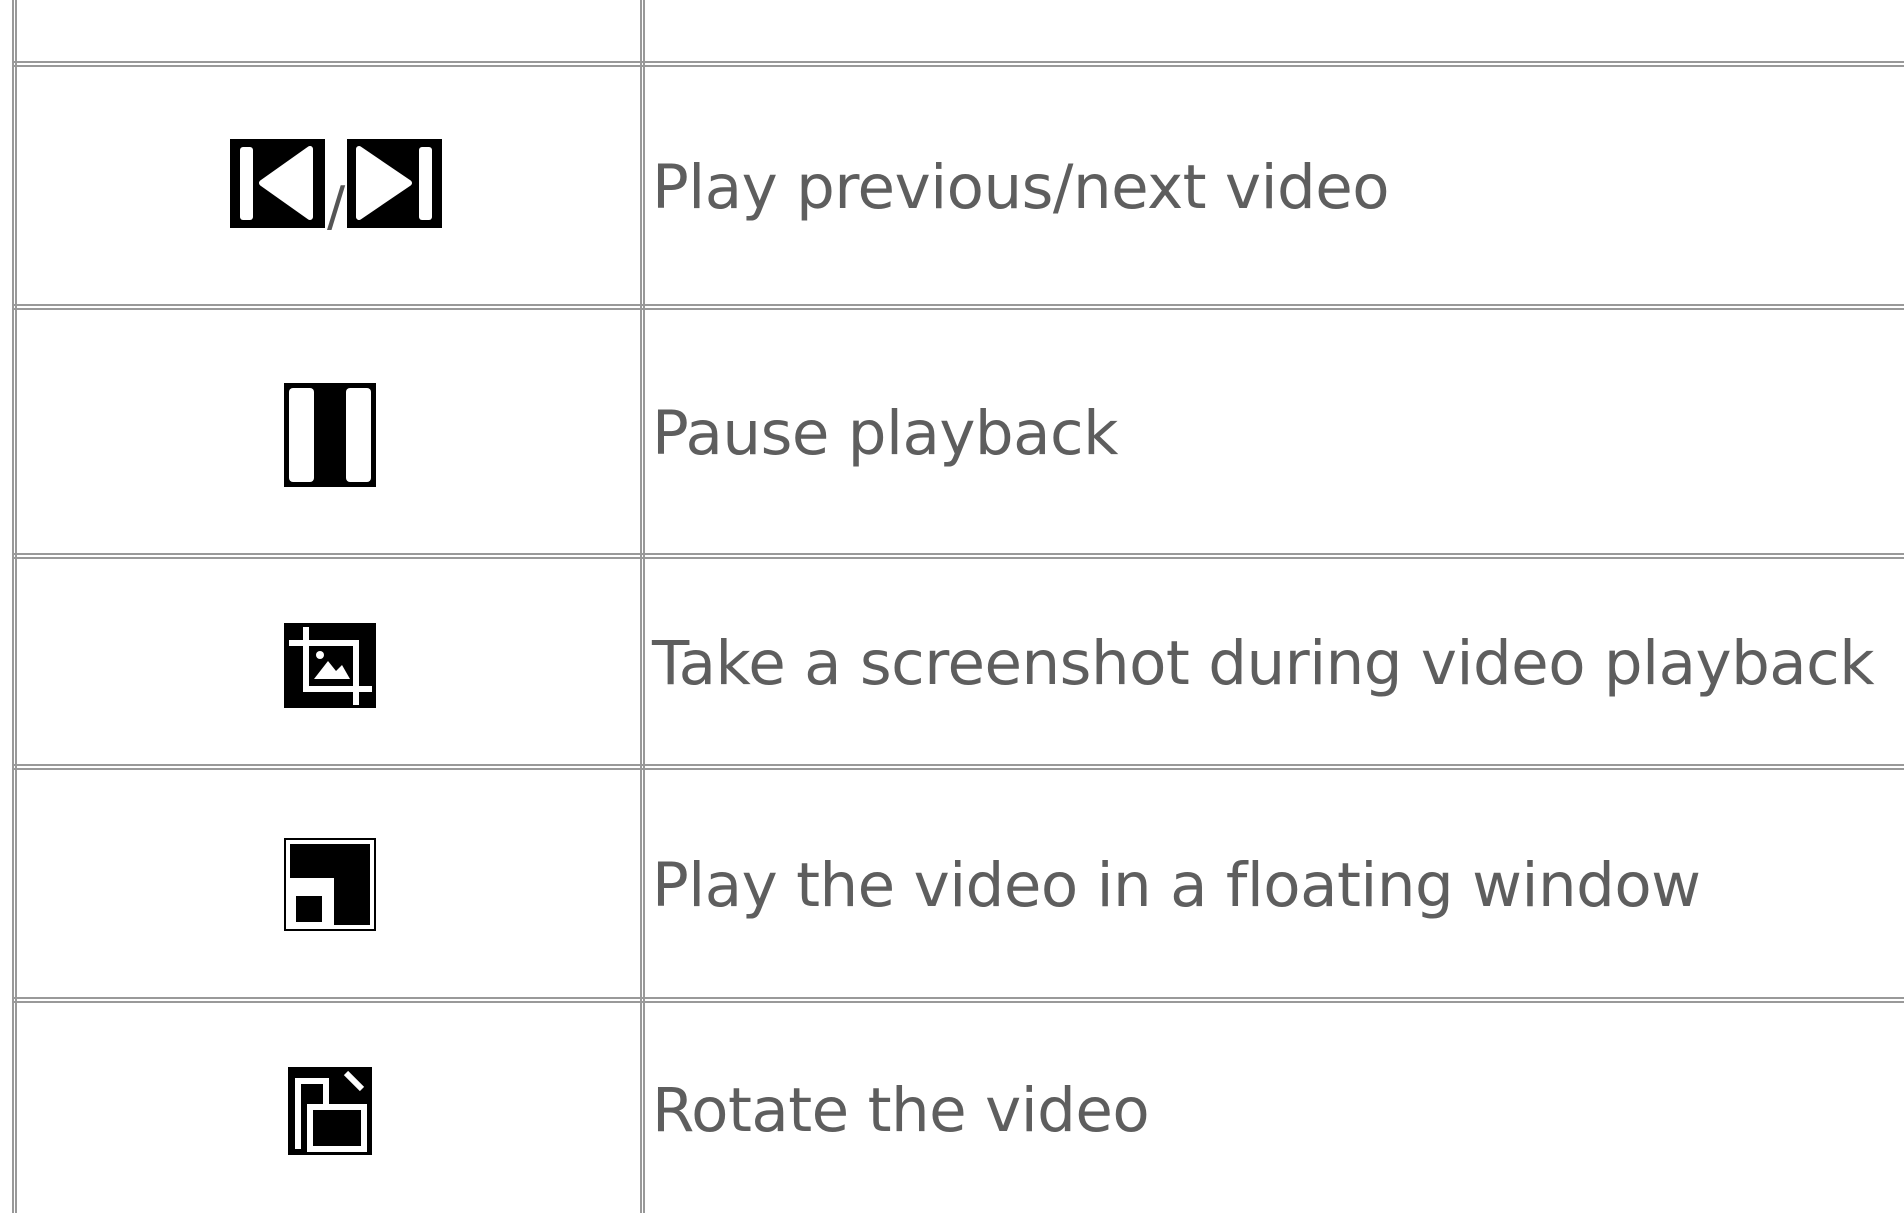 The height and width of the screenshot is (1213, 1904). What do you see at coordinates (901, 1110) in the screenshot?
I see `row-label: Rotate the video` at bounding box center [901, 1110].